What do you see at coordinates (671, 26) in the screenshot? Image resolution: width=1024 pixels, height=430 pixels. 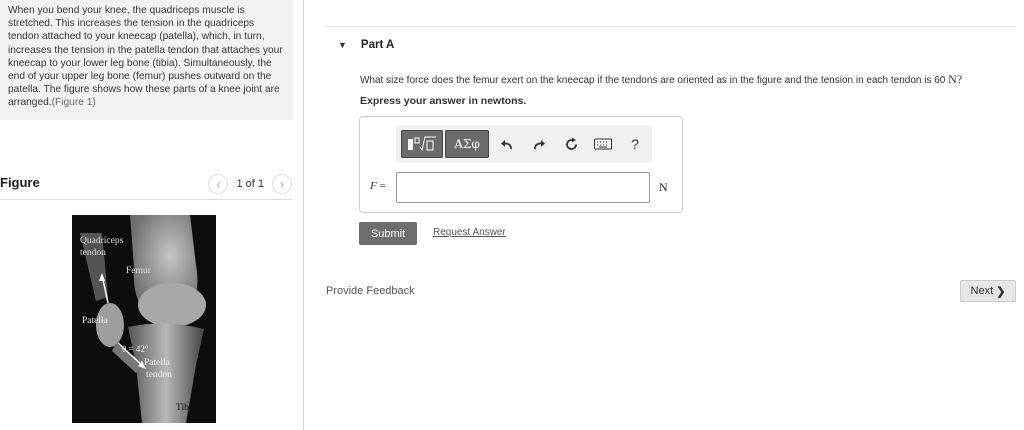 I see `divider` at bounding box center [671, 26].